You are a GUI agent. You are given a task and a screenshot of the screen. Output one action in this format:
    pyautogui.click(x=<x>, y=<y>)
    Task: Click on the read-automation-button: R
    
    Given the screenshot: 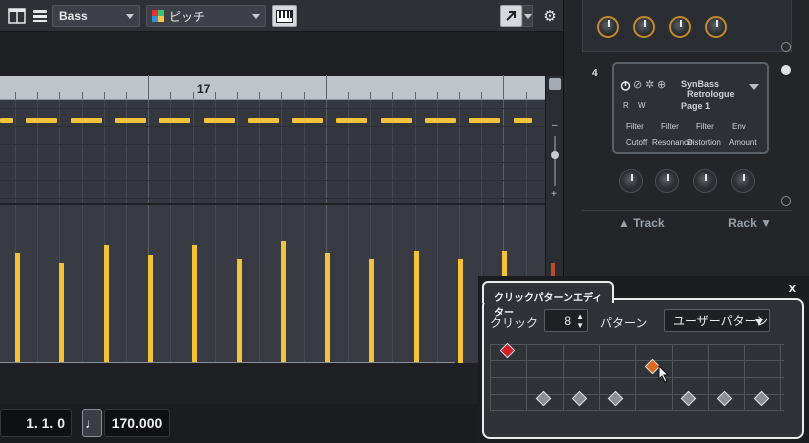 What is the action you would take?
    pyautogui.click(x=626, y=105)
    